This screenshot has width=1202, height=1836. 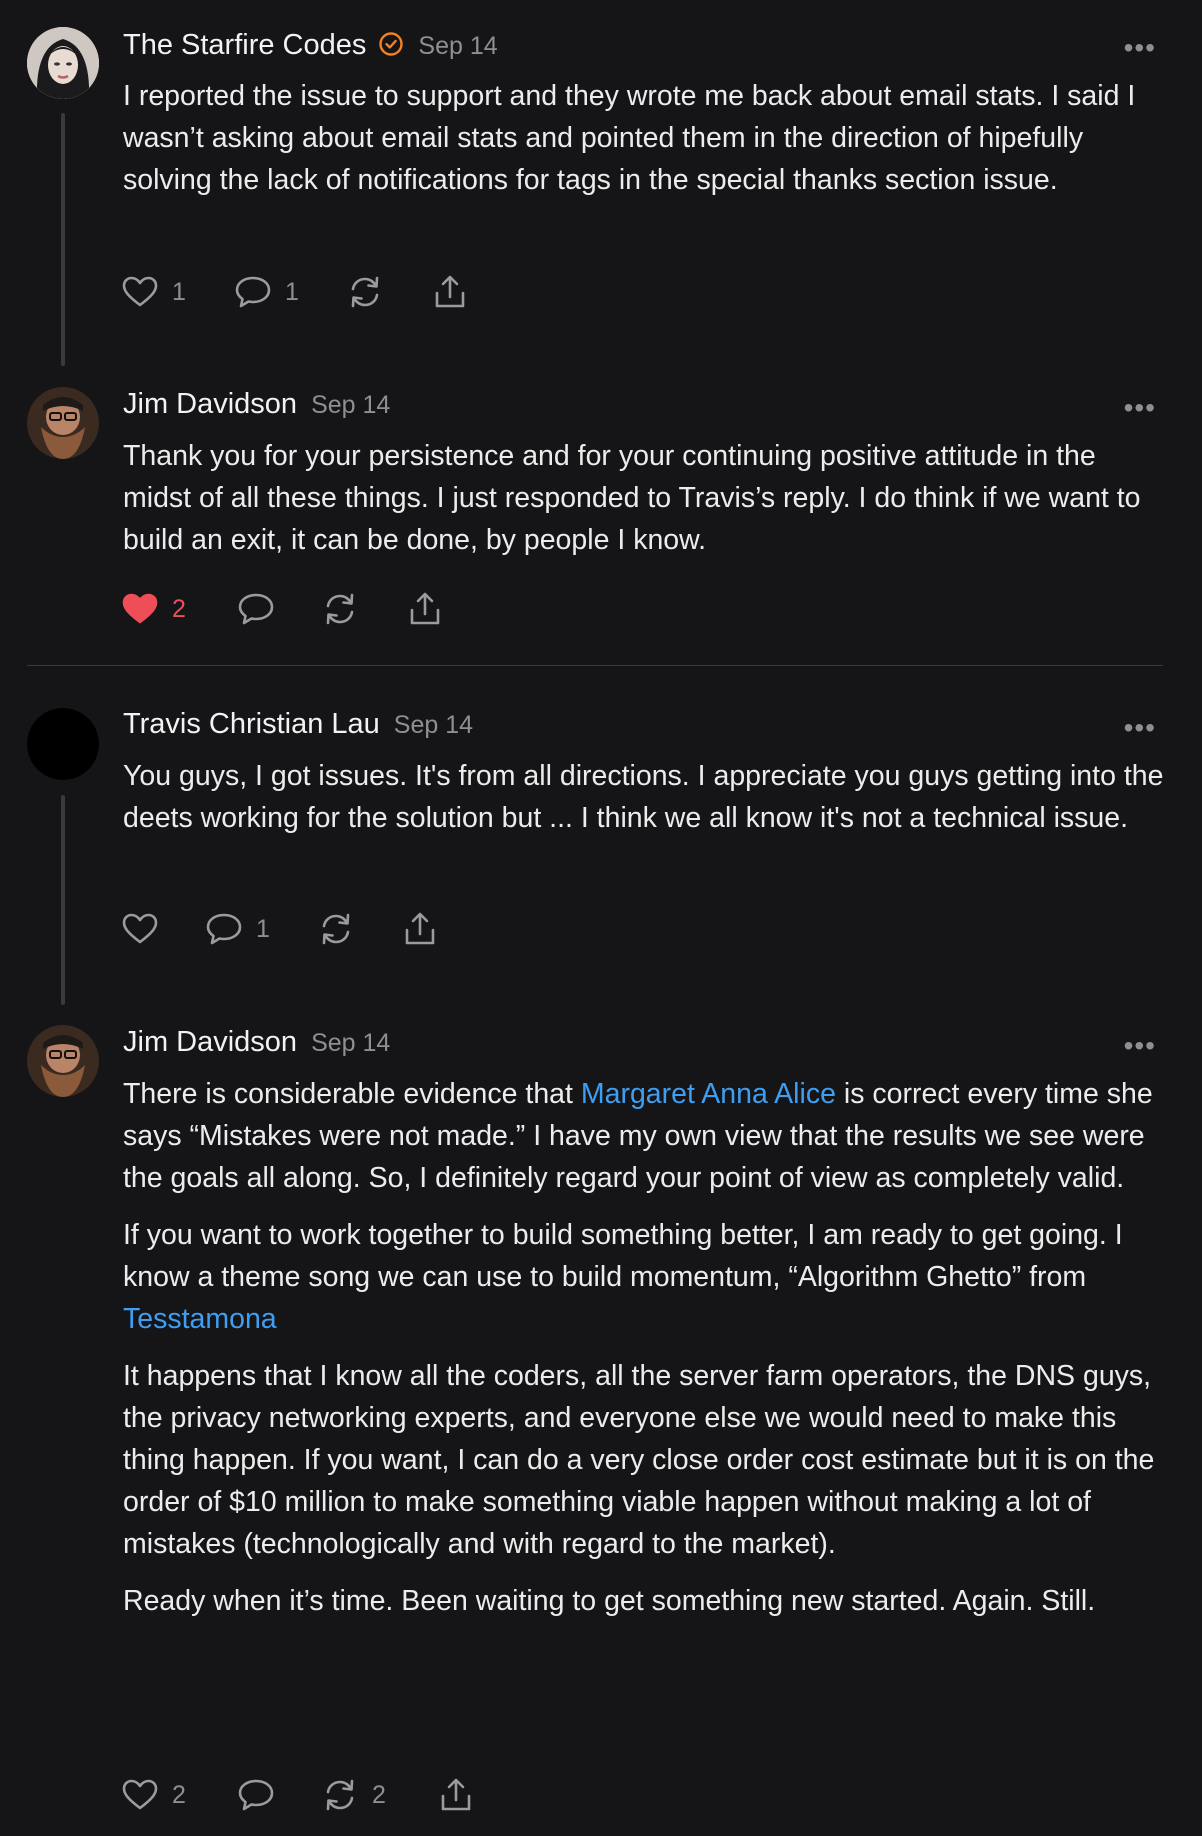 I want to click on restack-button: 2, so click(x=353, y=1795).